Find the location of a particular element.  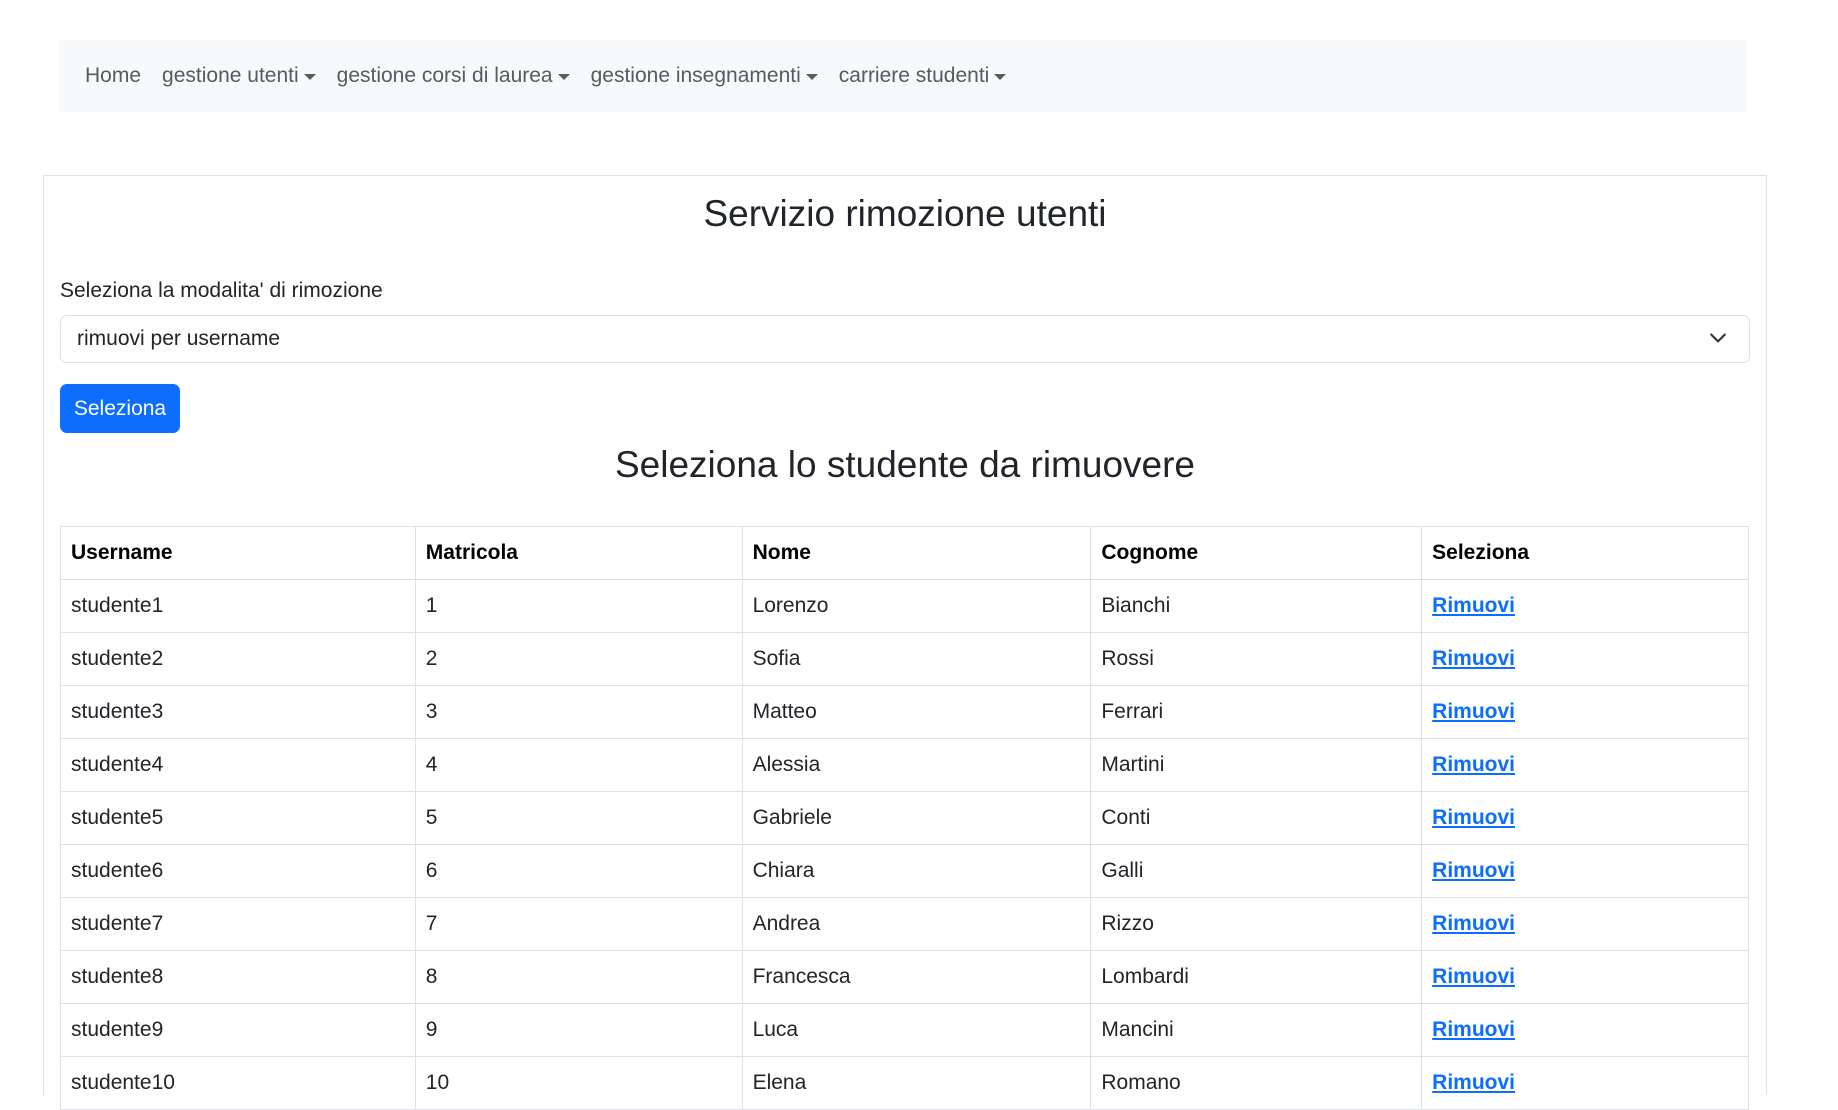

table-row: studente5 5 Gabriele Conti Rimuovi is located at coordinates (904, 818).